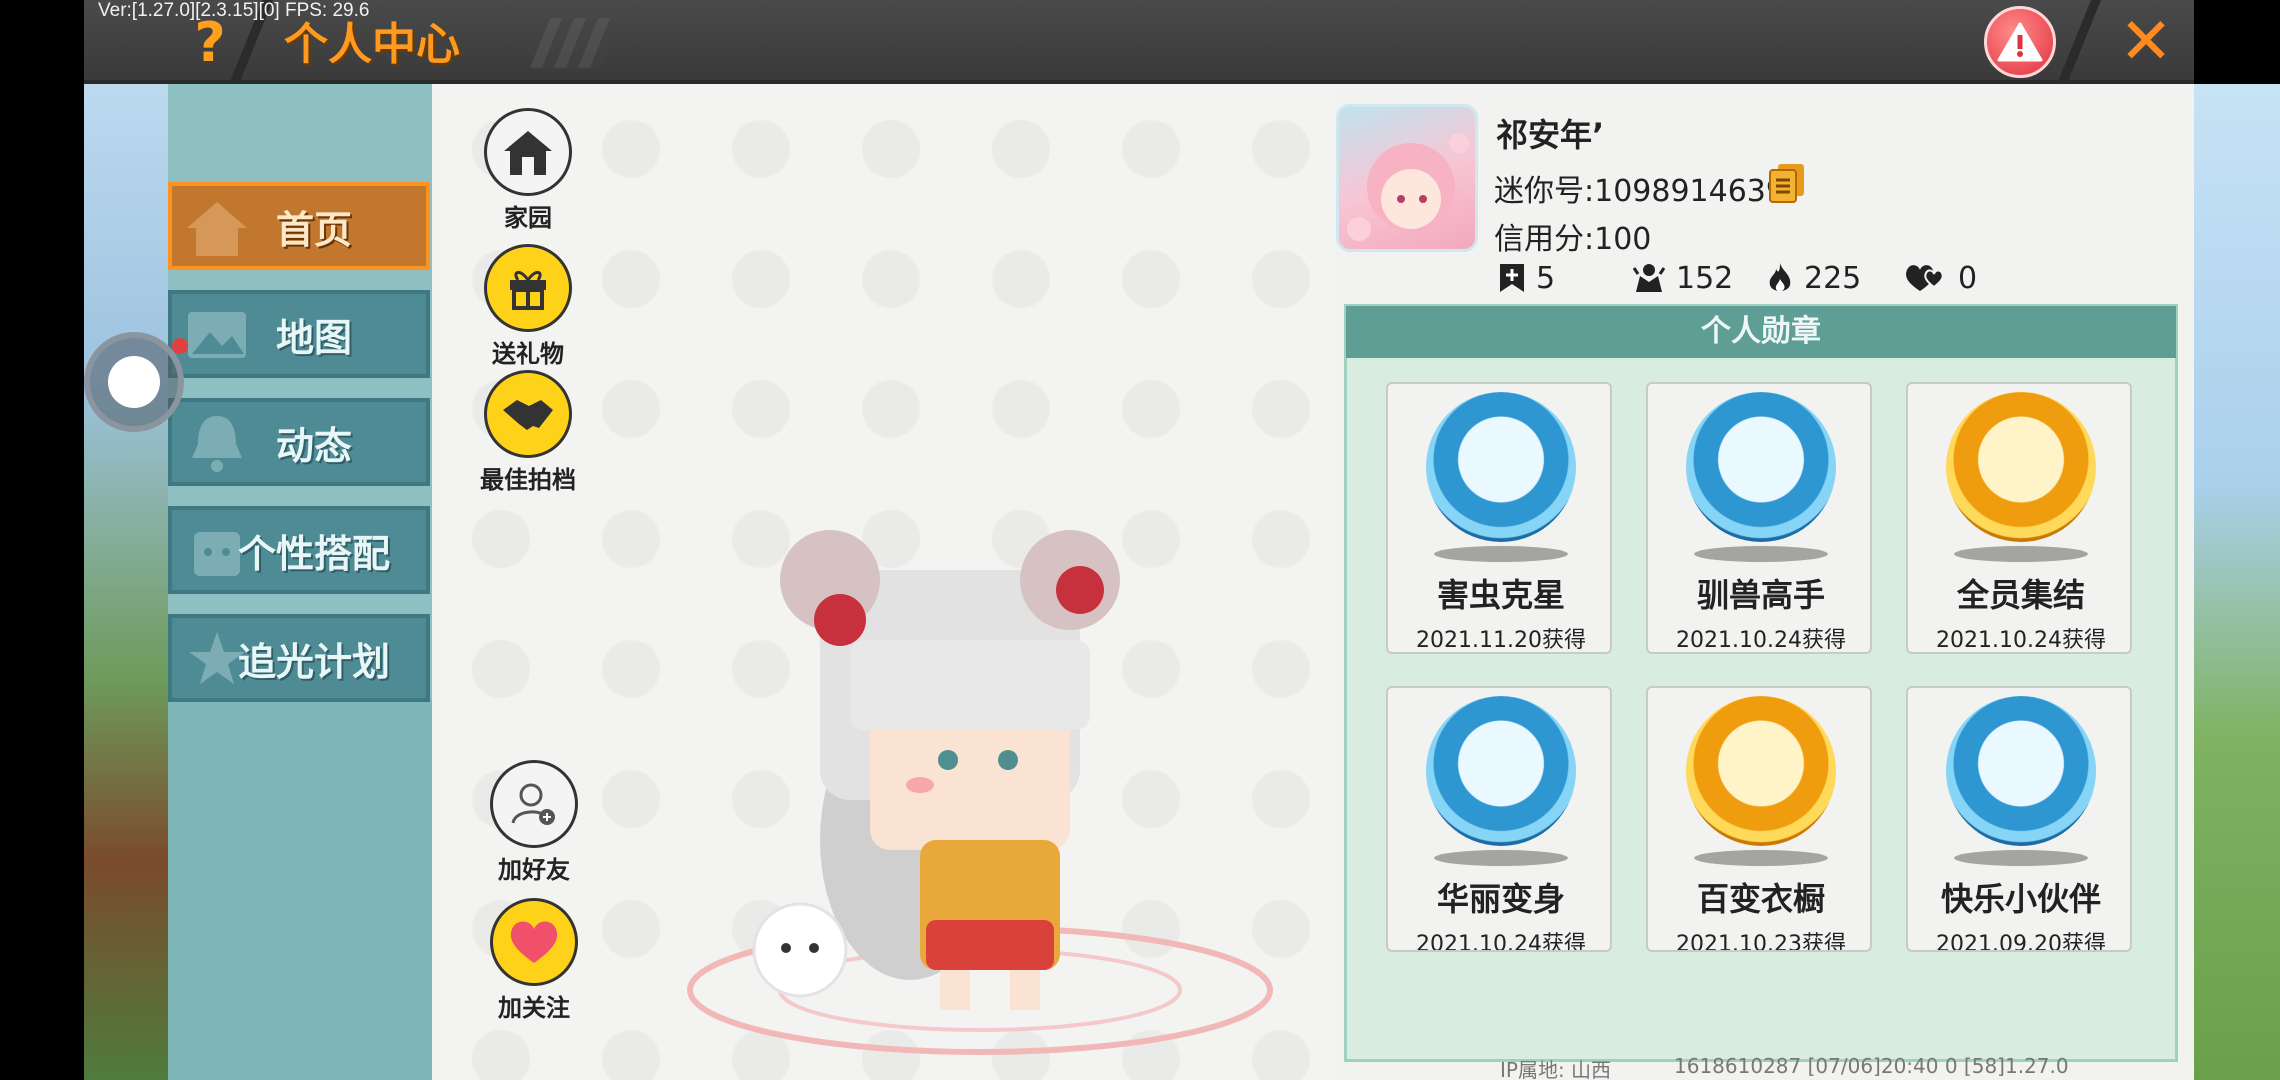 The image size is (2280, 1080). I want to click on fire-icon, so click(1780, 277).